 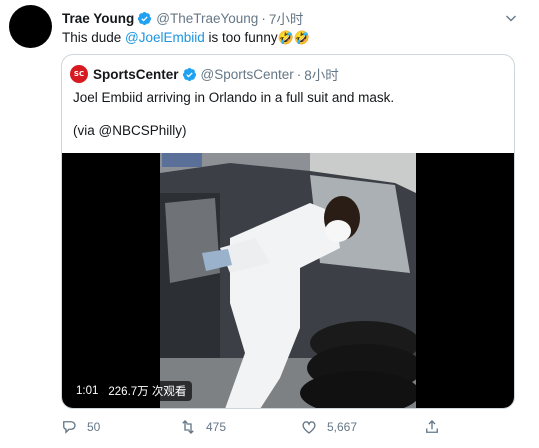 What do you see at coordinates (87, 391) in the screenshot?
I see `video-duration: 1:01` at bounding box center [87, 391].